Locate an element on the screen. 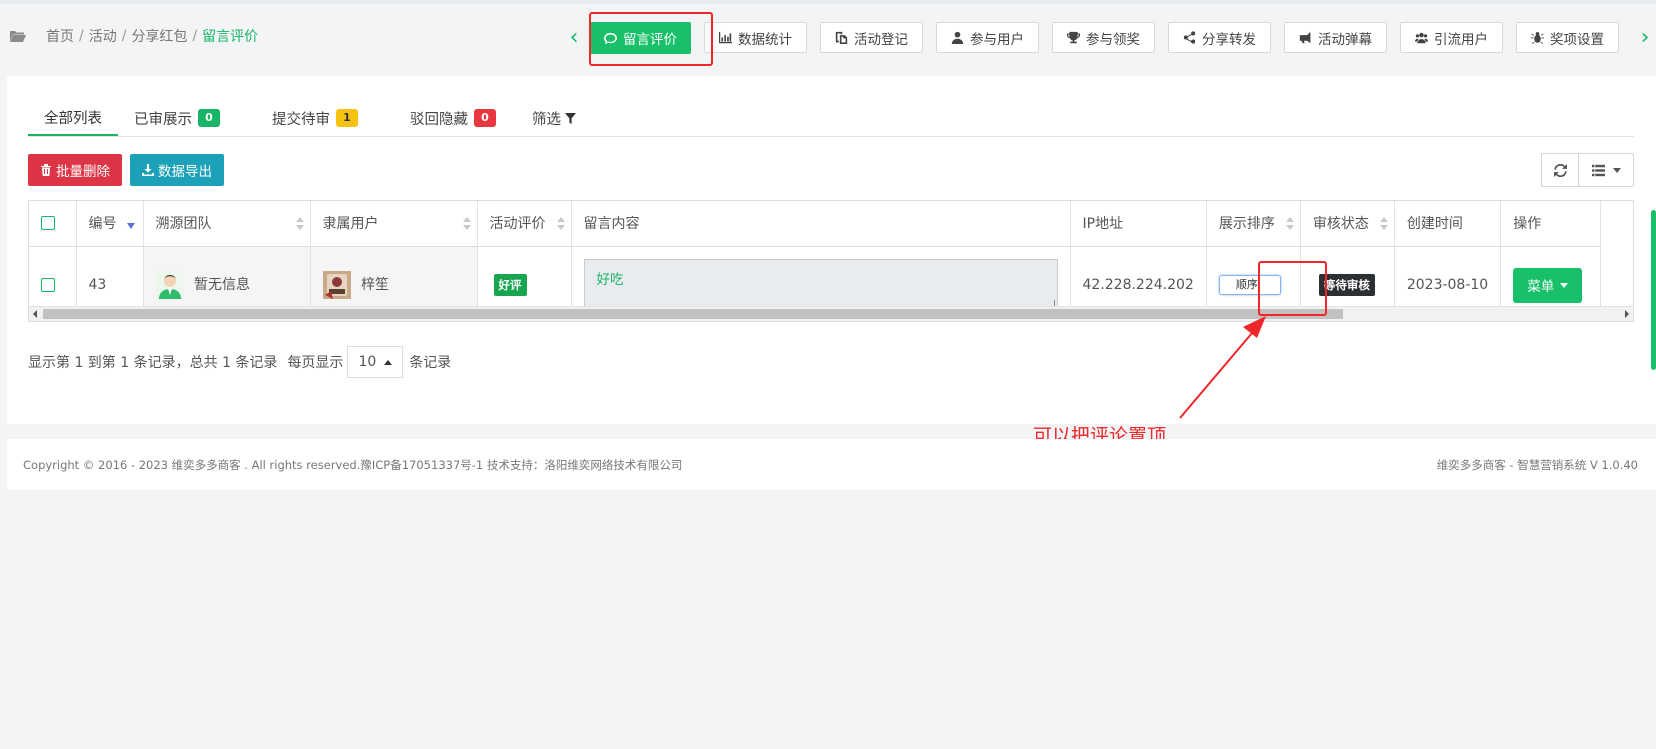  header-label: 留言内容 is located at coordinates (611, 224).